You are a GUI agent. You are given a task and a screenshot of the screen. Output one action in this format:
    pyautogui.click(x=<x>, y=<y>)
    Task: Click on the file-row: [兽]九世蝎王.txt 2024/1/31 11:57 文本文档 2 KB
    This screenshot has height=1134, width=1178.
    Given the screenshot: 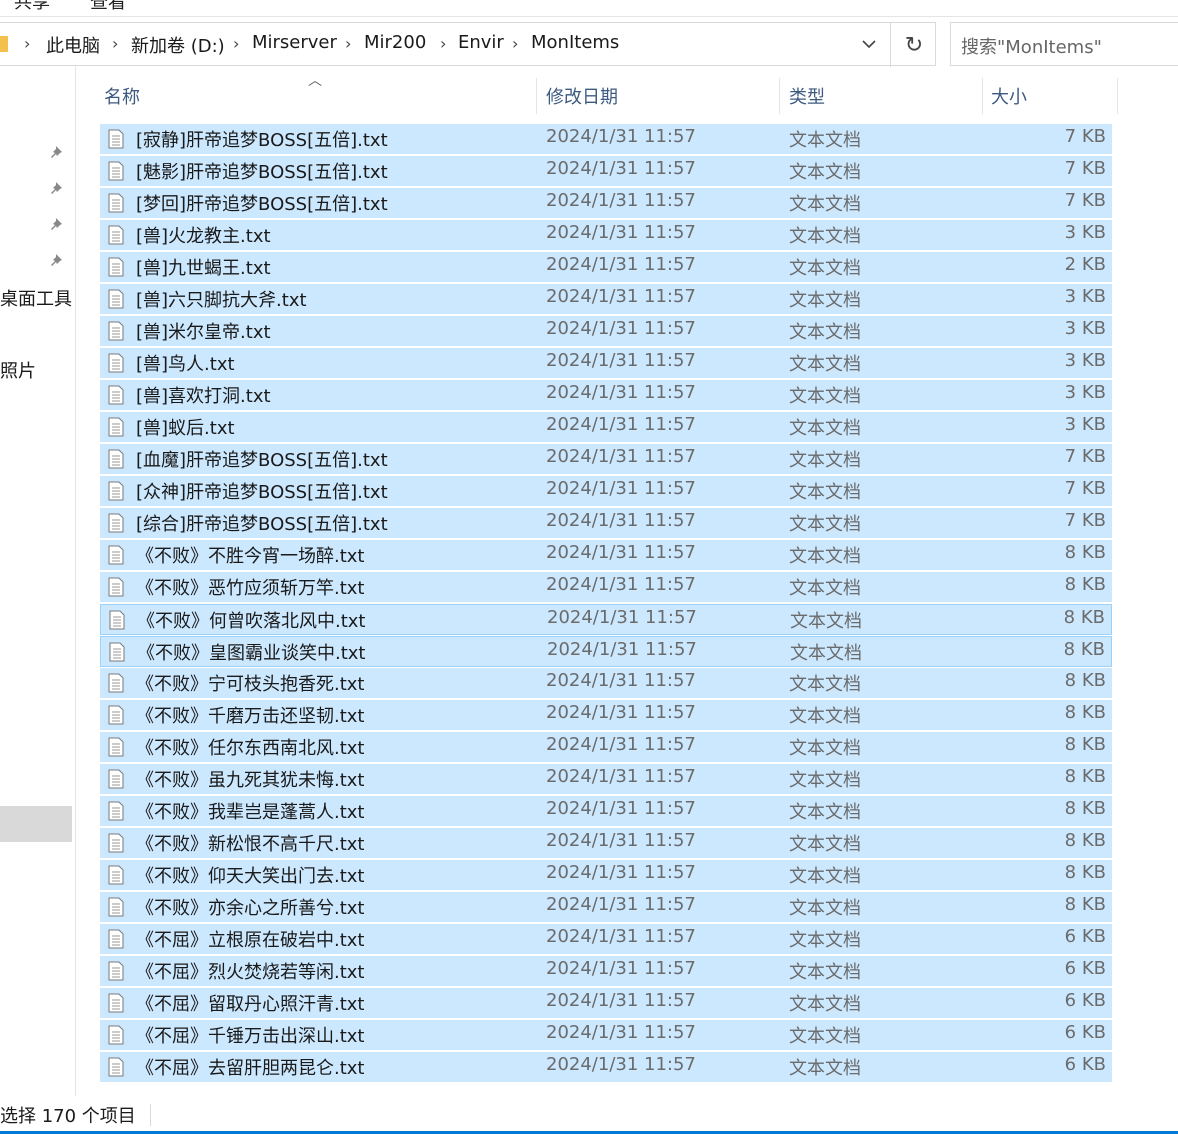 What is the action you would take?
    pyautogui.click(x=606, y=267)
    